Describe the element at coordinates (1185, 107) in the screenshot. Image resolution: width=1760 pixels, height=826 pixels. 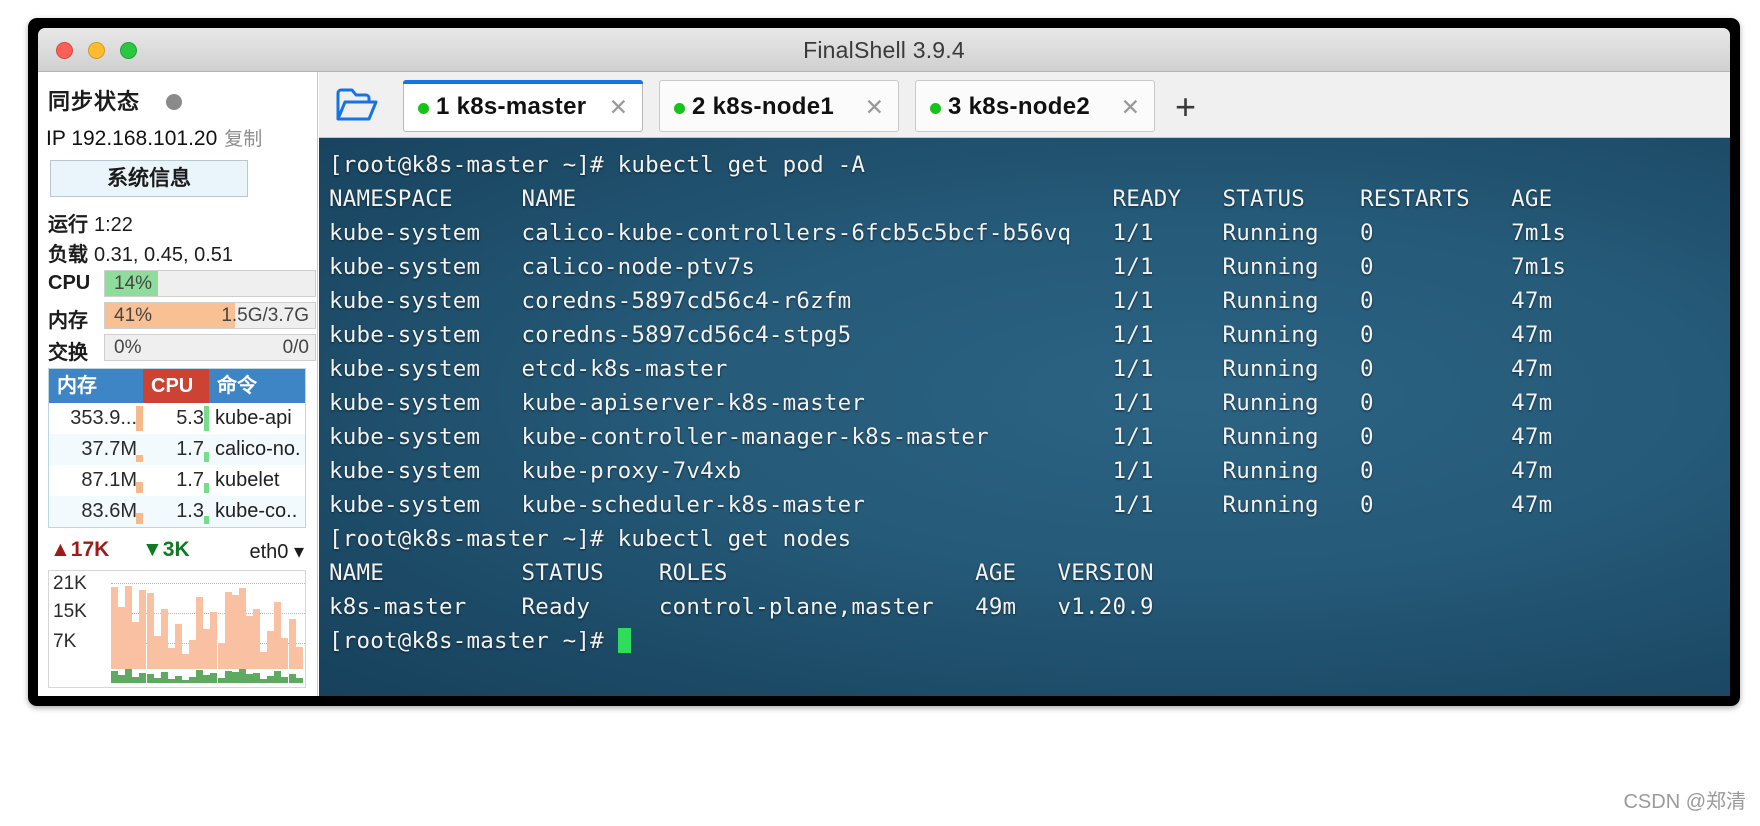
I see `new-tab-button: +` at that location.